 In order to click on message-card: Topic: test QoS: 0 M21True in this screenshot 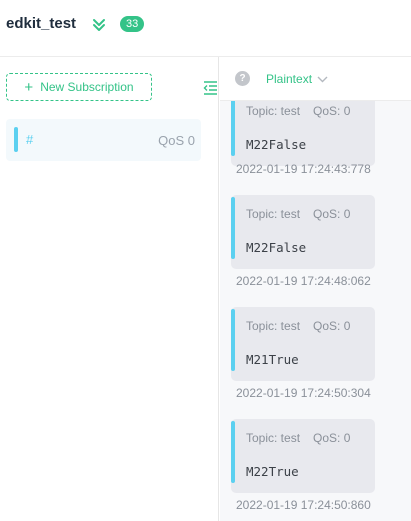, I will do `click(303, 344)`.